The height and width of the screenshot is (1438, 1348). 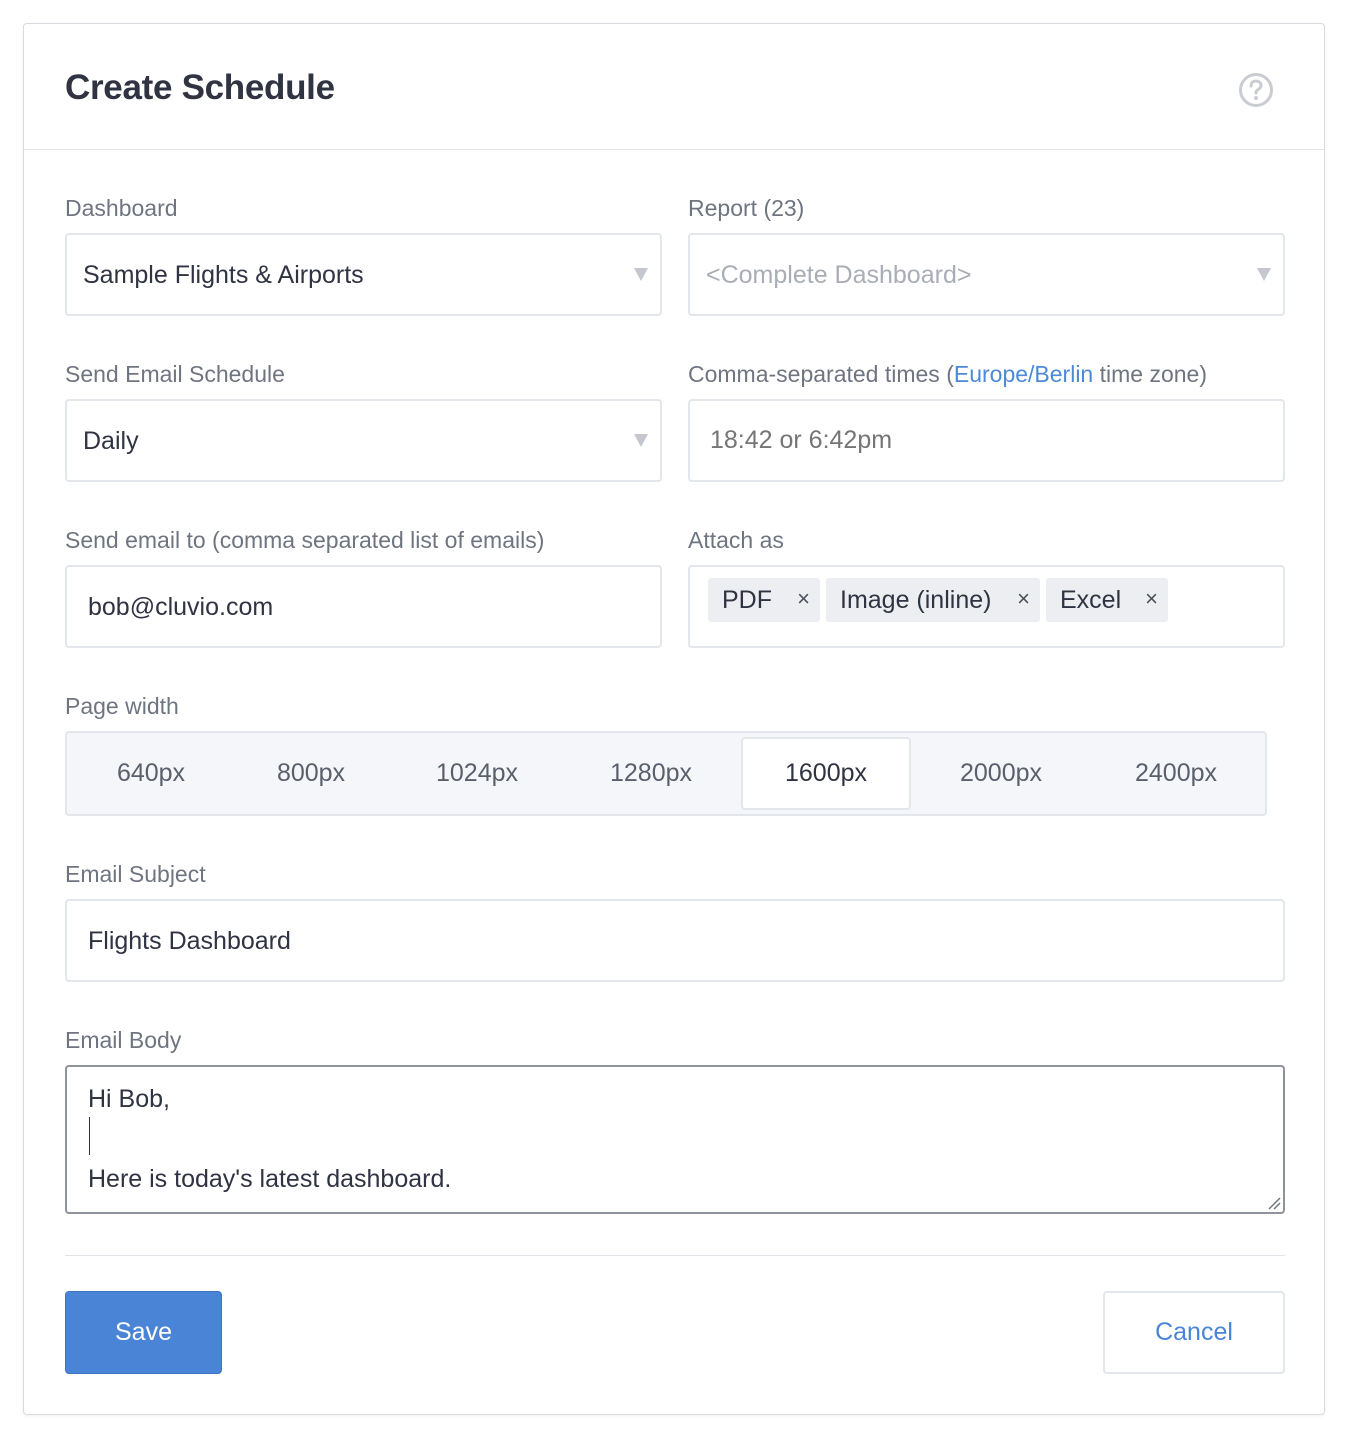 I want to click on report-label-text: Report, so click(x=723, y=208).